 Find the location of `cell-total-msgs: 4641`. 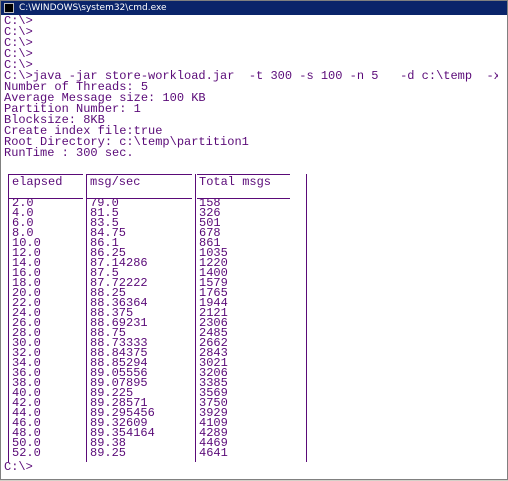

cell-total-msgs: 4641 is located at coordinates (213, 453).